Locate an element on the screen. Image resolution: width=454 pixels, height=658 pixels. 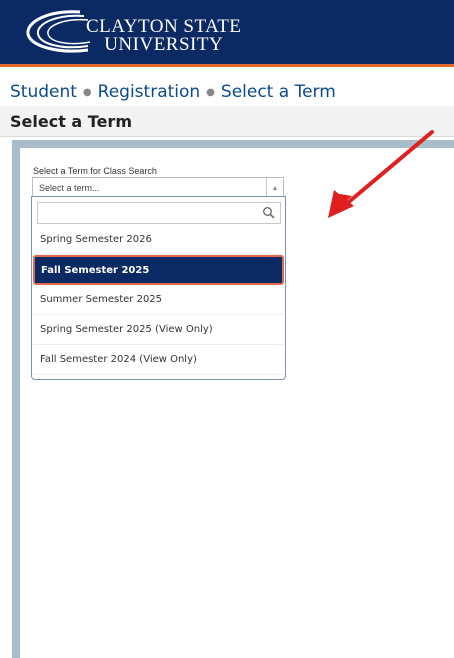
breadcrumb-registration: Registration is located at coordinates (149, 92).